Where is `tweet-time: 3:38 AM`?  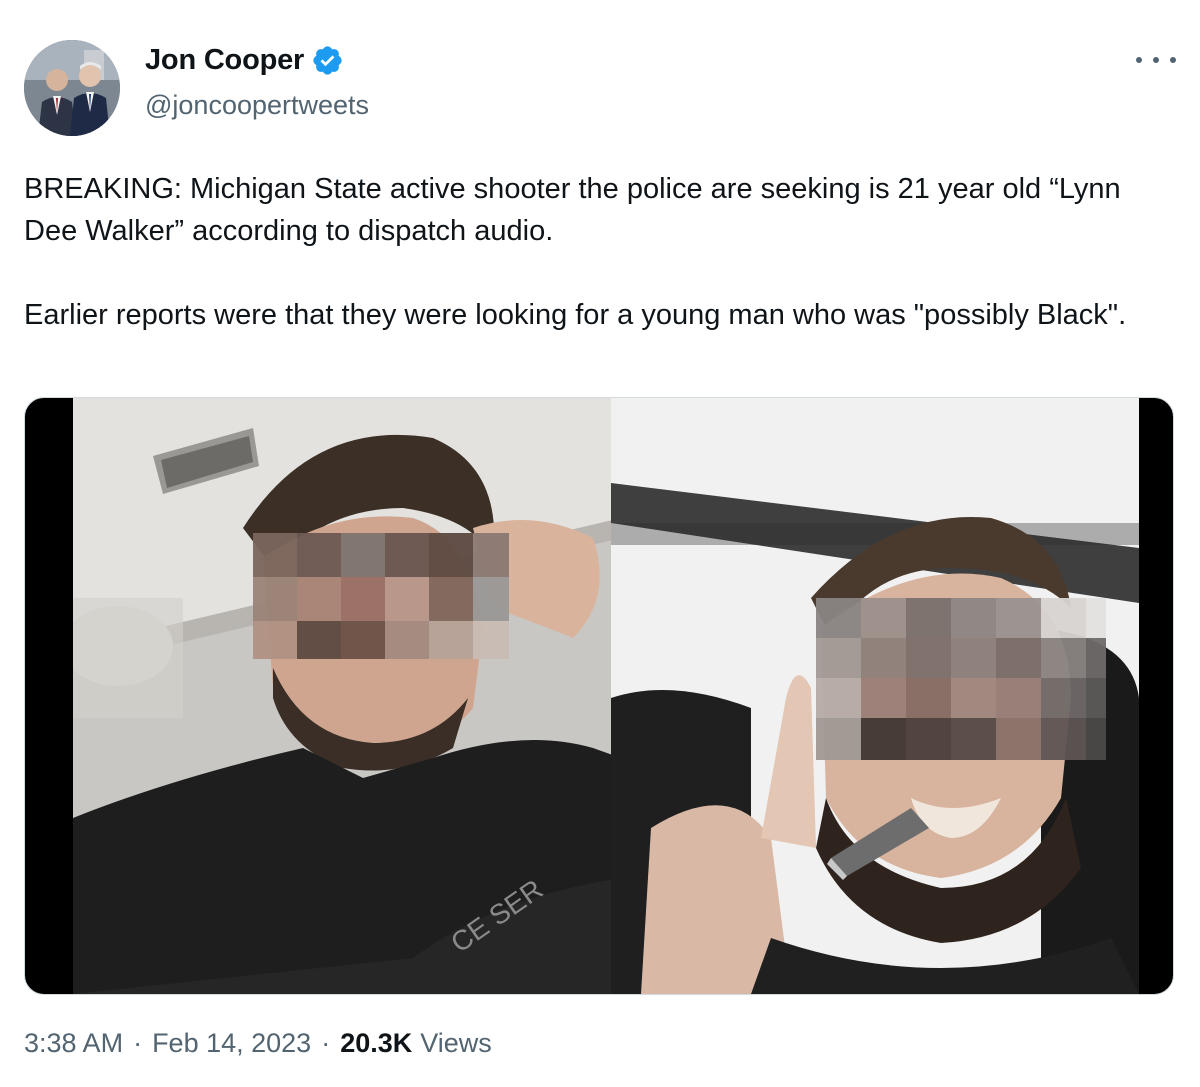
tweet-time: 3:38 AM is located at coordinates (73, 1043).